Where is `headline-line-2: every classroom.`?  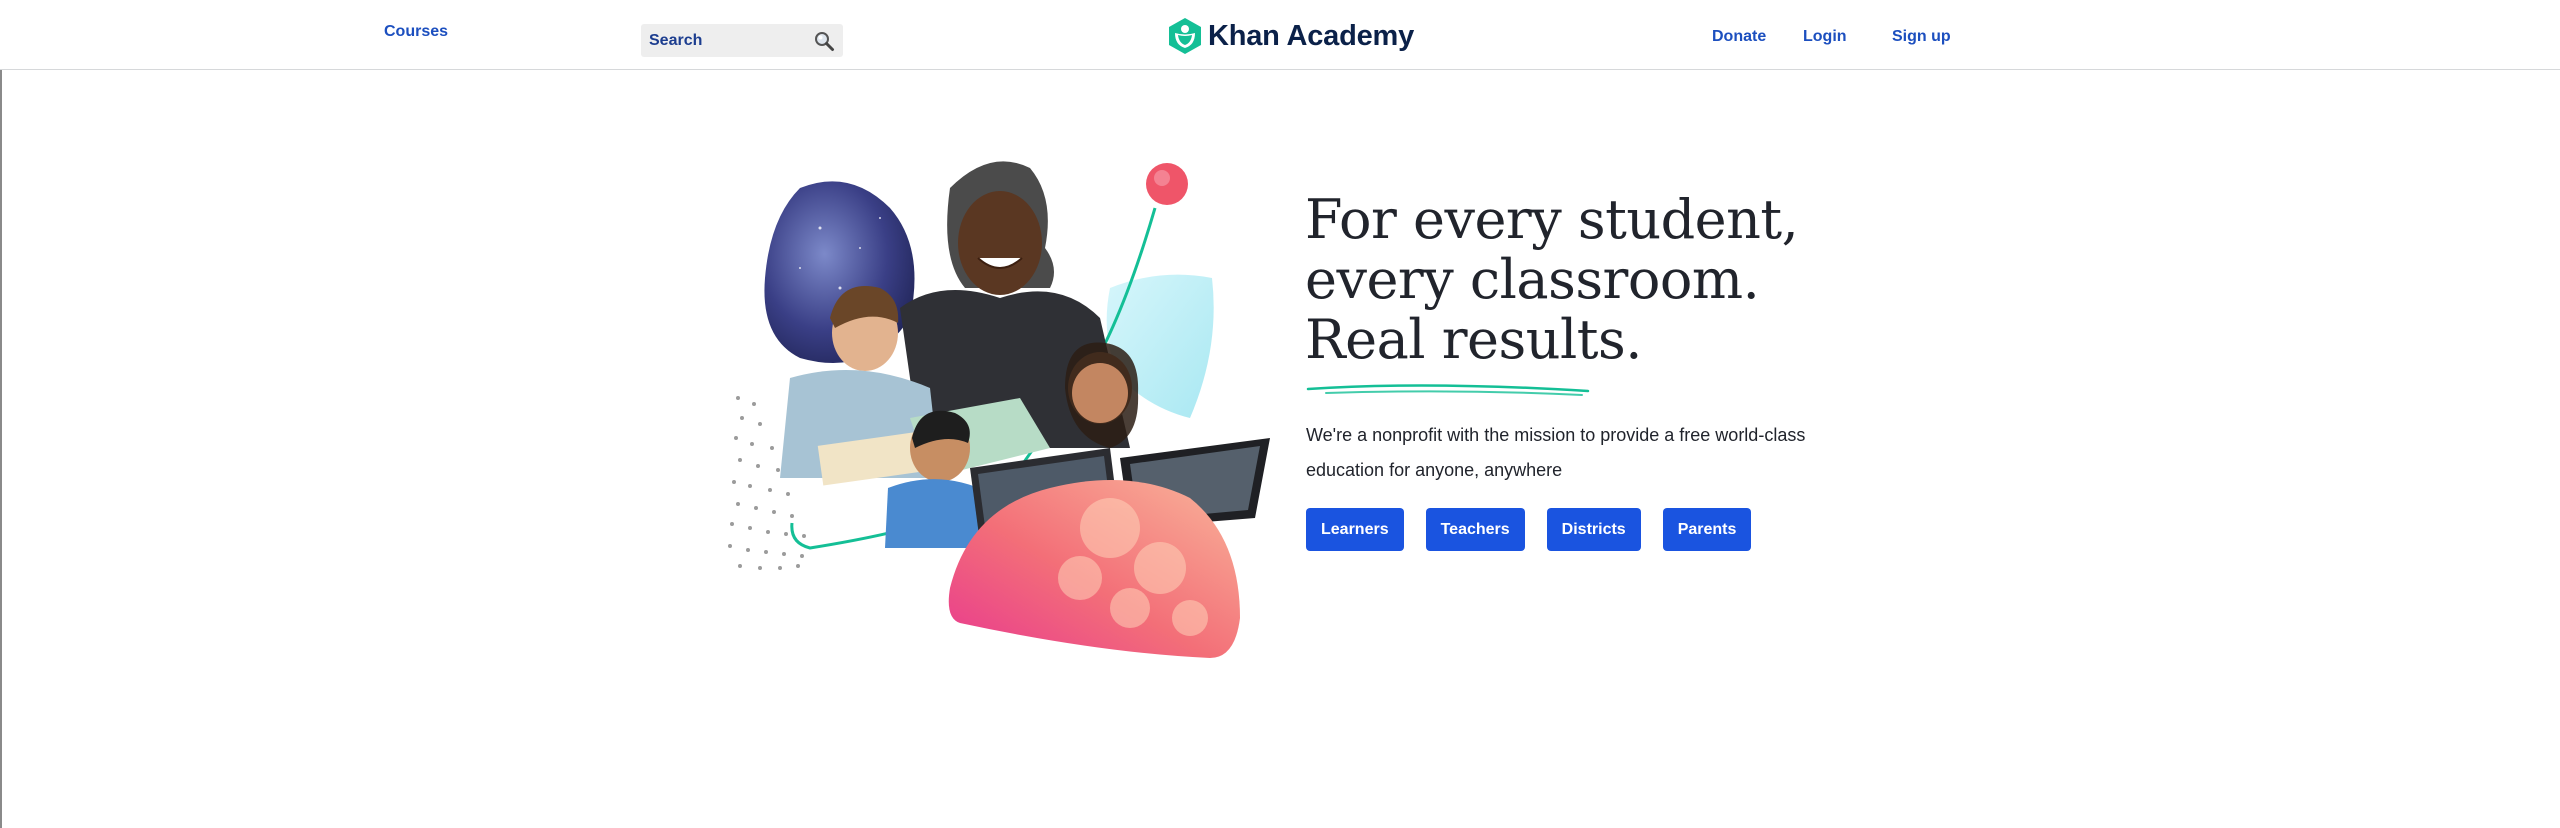 headline-line-2: every classroom. is located at coordinates (1532, 279).